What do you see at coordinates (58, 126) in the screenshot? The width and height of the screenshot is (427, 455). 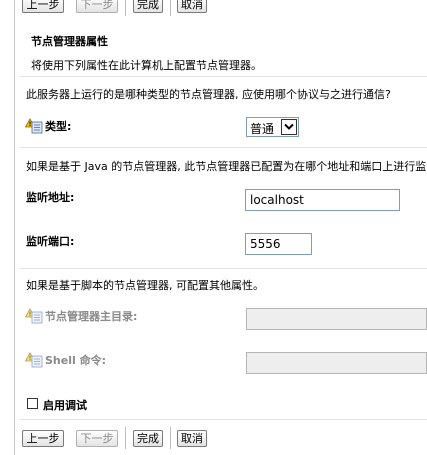 I see `type-label: 类型:` at bounding box center [58, 126].